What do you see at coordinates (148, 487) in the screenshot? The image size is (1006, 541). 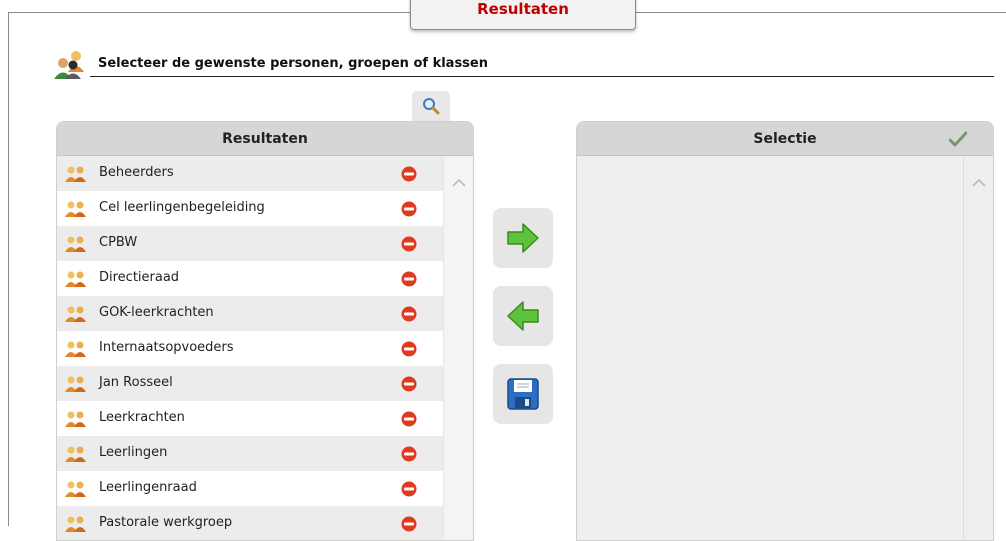 I see `list-item-label: Leerlingenraad` at bounding box center [148, 487].